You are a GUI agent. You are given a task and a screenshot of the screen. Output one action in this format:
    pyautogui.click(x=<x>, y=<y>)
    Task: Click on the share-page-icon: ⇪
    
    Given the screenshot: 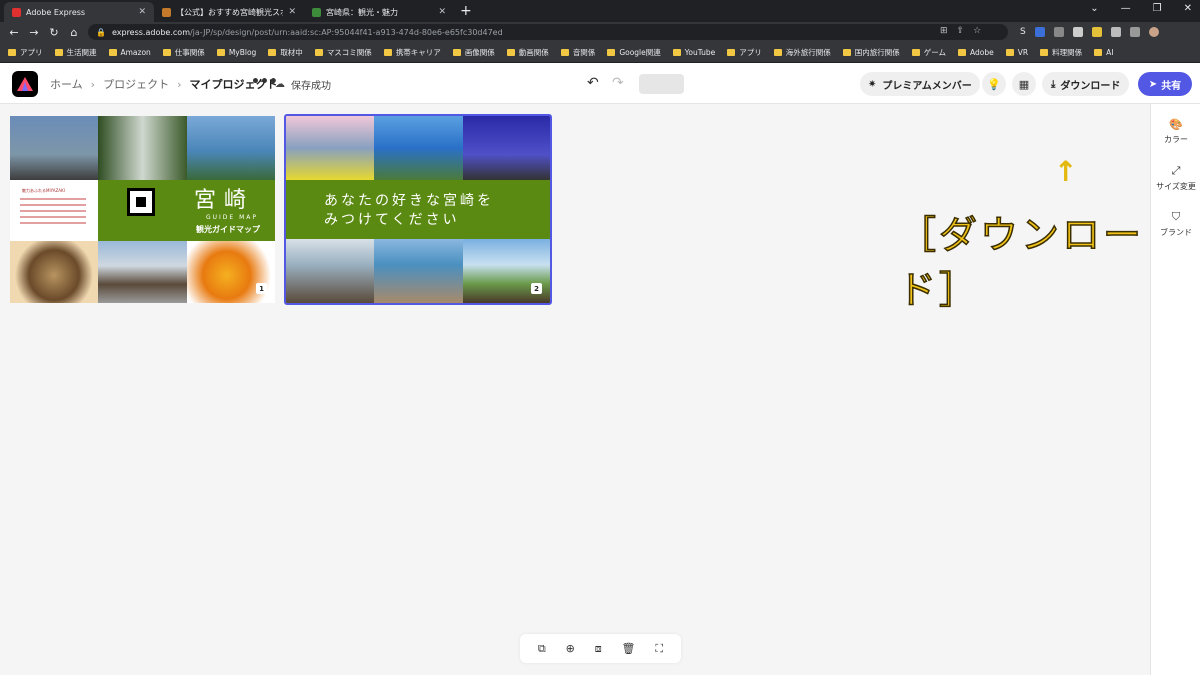 What is the action you would take?
    pyautogui.click(x=961, y=31)
    